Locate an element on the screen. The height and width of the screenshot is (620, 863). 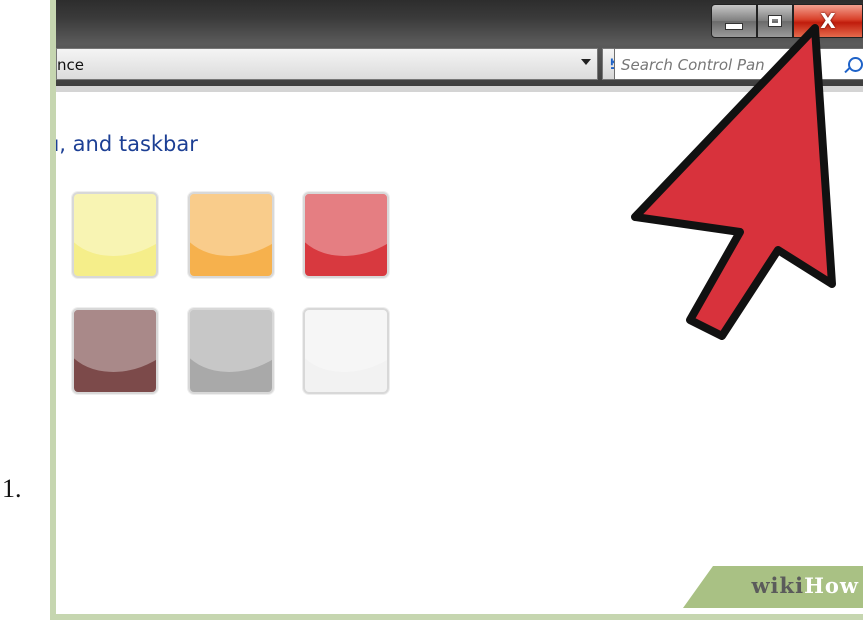
minimize-icon is located at coordinates (734, 26).